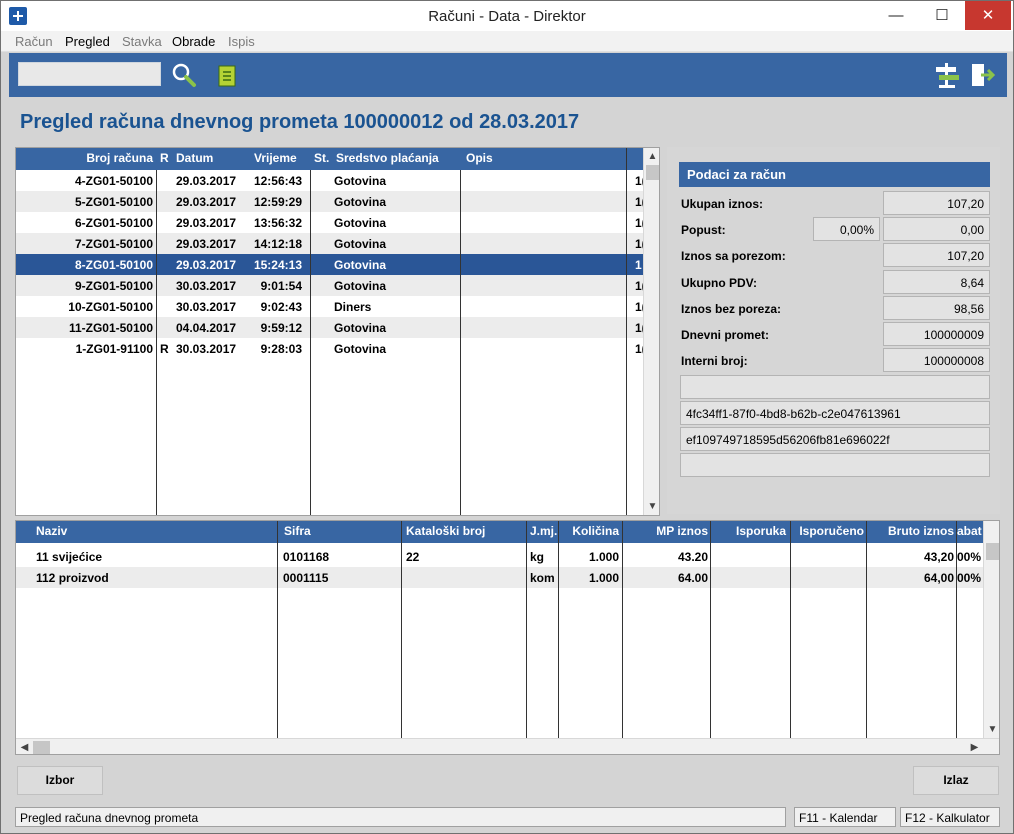 The height and width of the screenshot is (834, 1014). I want to click on col-r: R, so click(164, 158).